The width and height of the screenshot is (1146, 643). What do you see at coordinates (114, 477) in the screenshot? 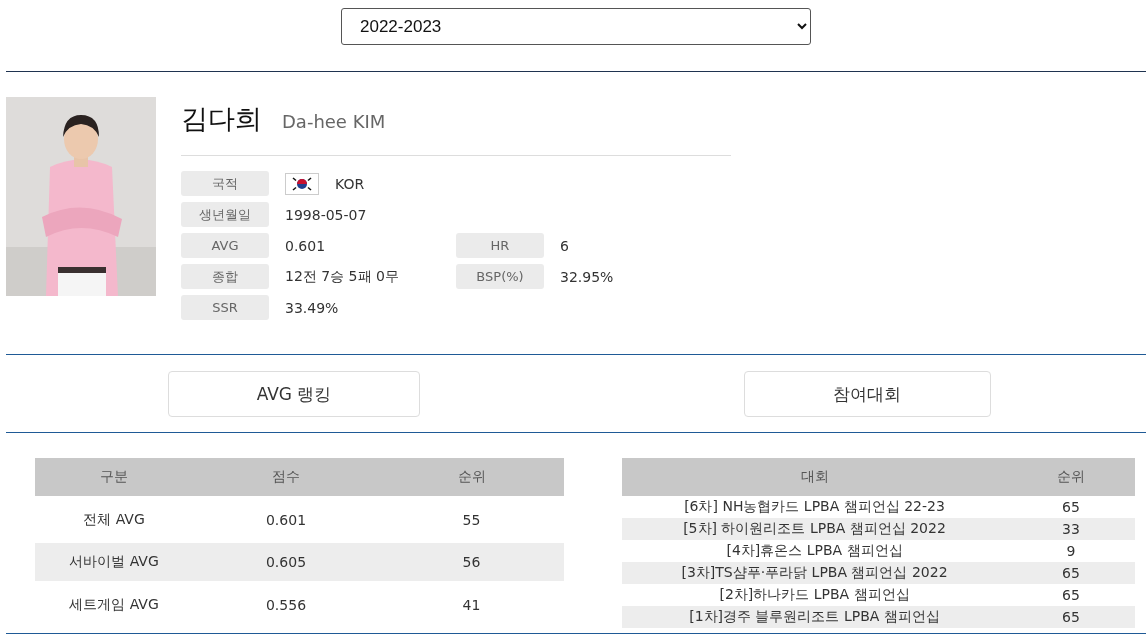
I see `column-header: 구분` at bounding box center [114, 477].